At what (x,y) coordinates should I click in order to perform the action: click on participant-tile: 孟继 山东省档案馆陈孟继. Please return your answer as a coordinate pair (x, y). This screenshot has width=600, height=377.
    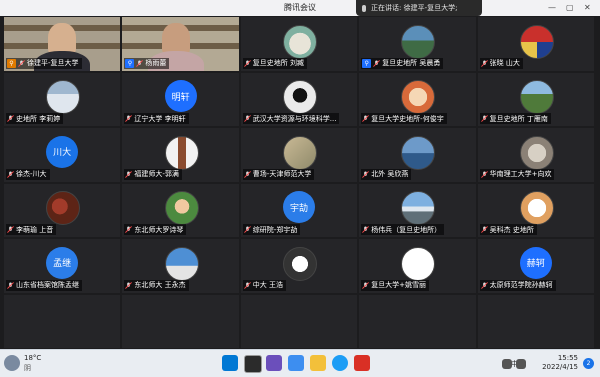
    Looking at the image, I should click on (62, 266).